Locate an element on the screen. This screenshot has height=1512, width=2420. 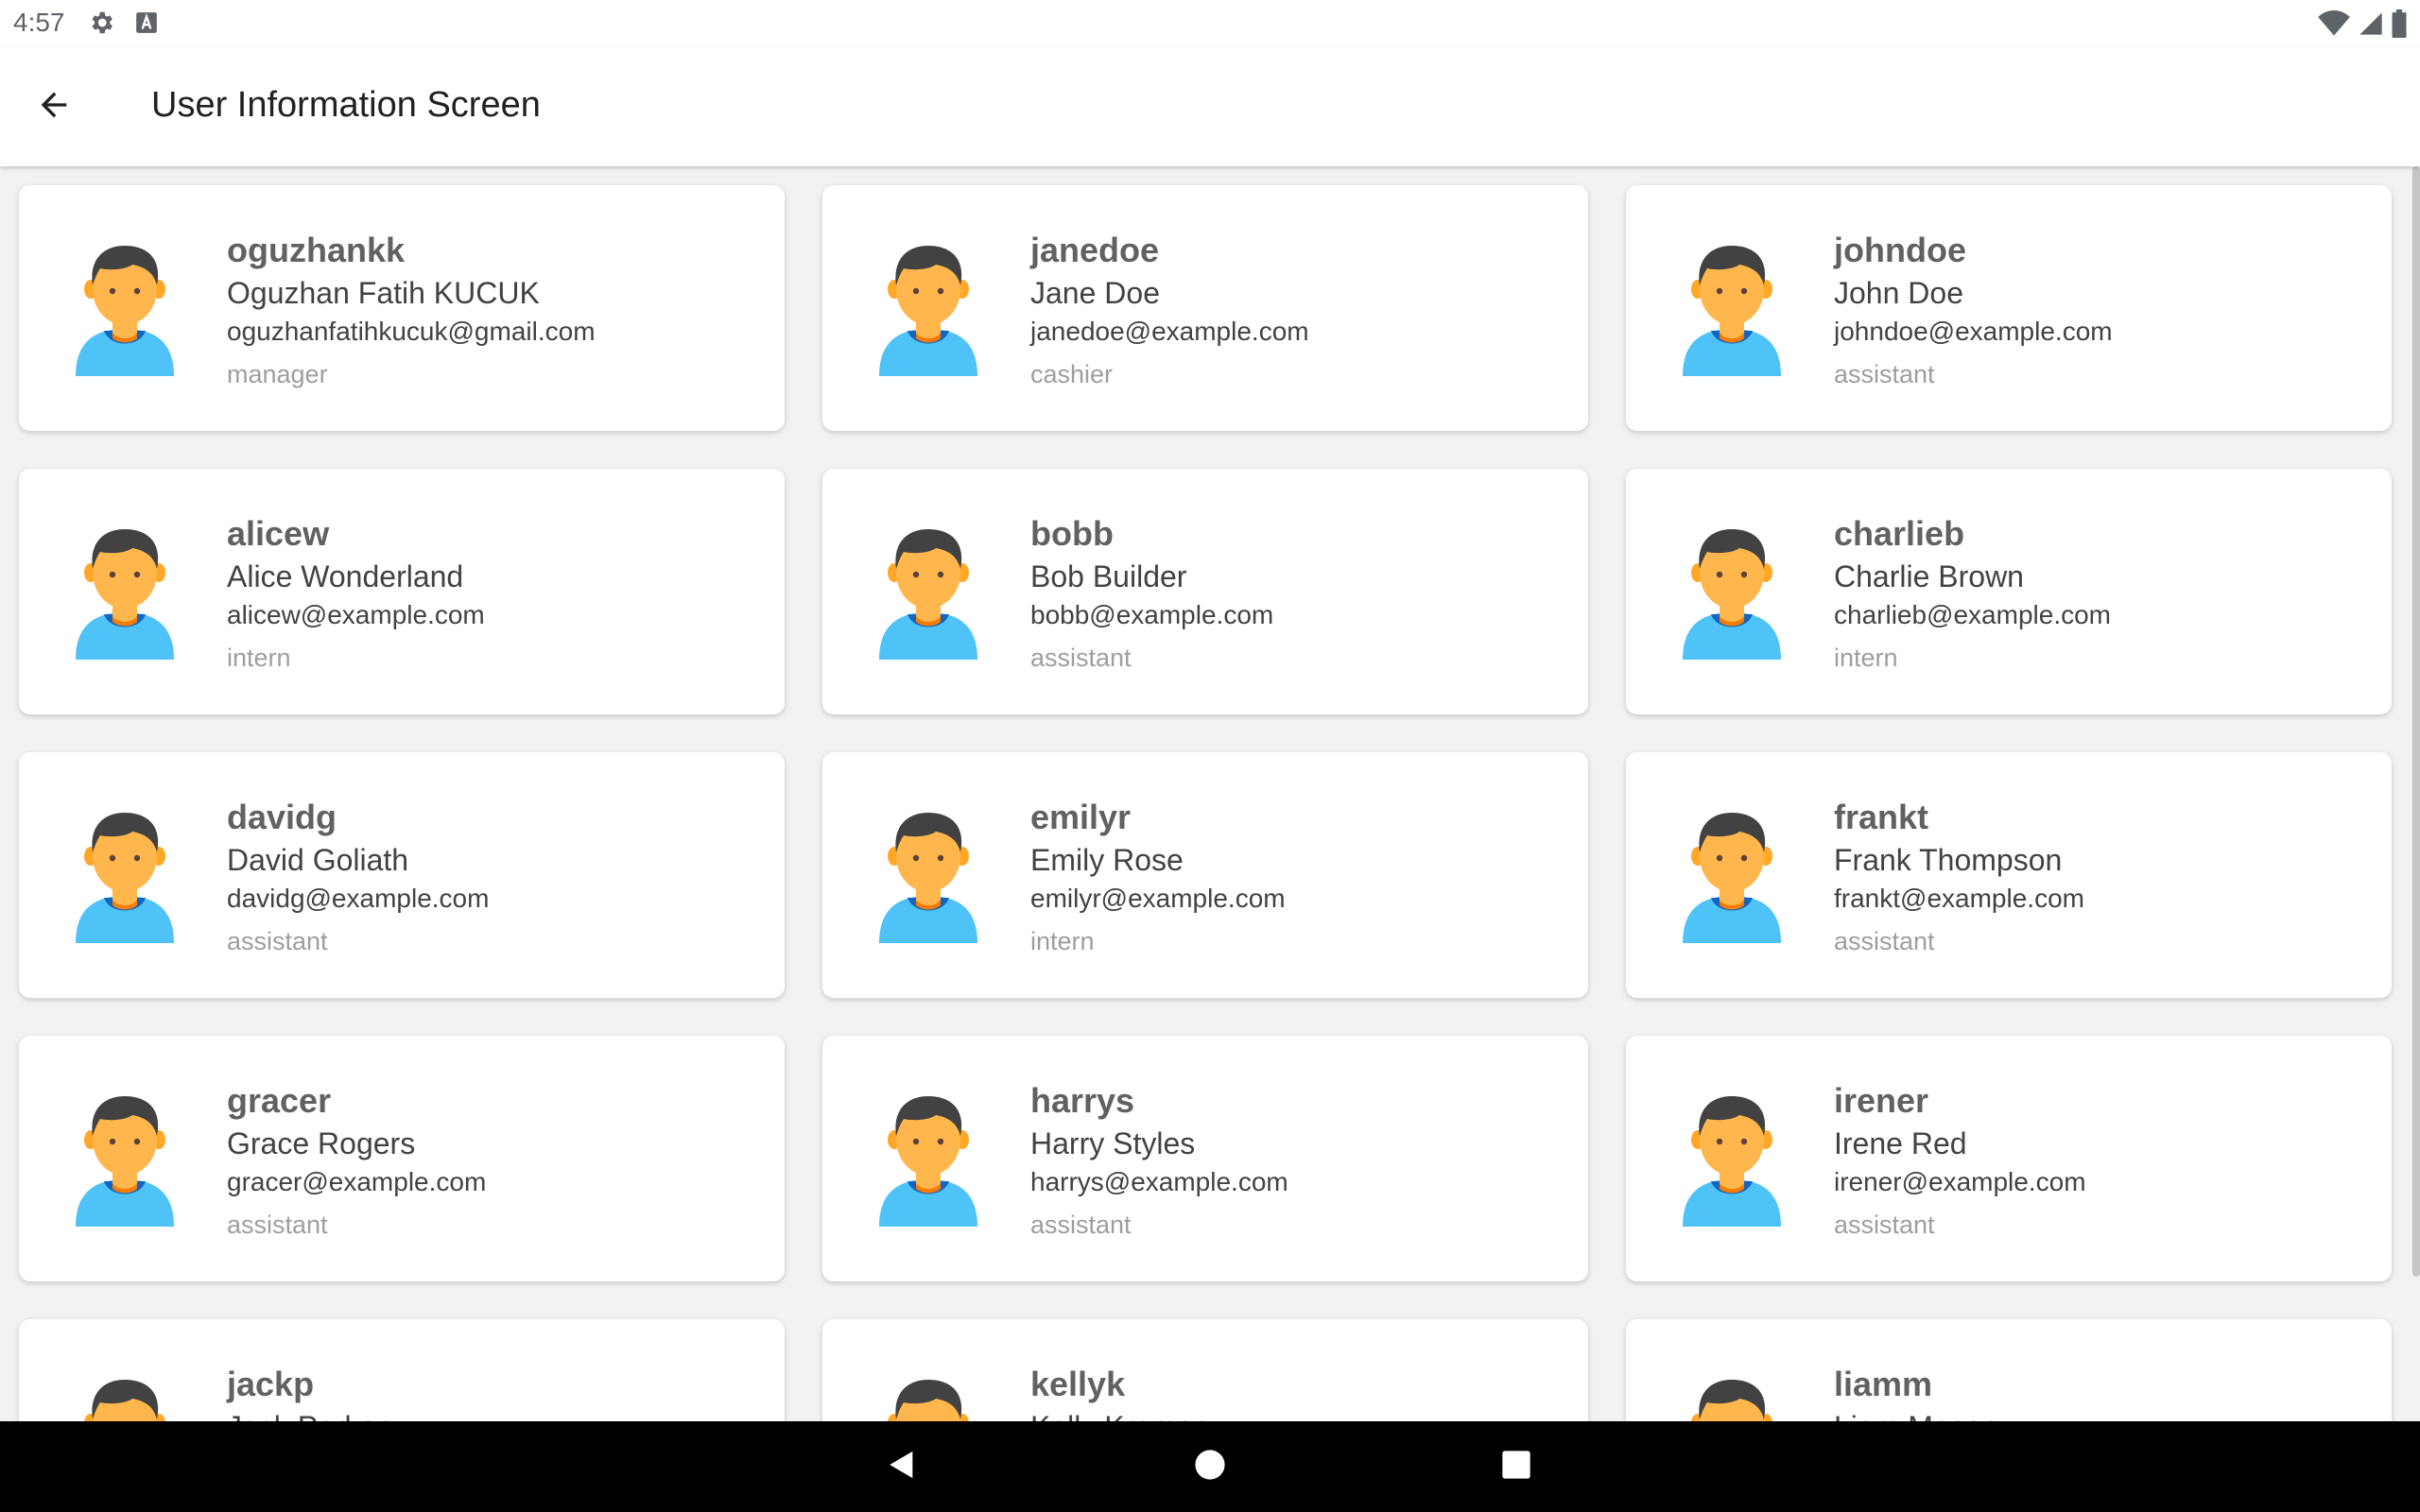
user-username: emilyr is located at coordinates (1081, 817).